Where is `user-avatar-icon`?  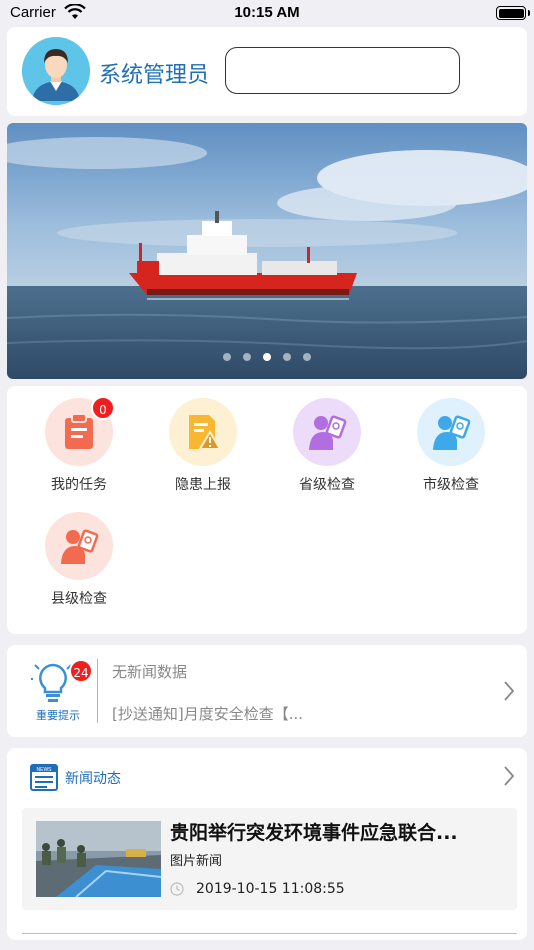
user-avatar-icon is located at coordinates (56, 71).